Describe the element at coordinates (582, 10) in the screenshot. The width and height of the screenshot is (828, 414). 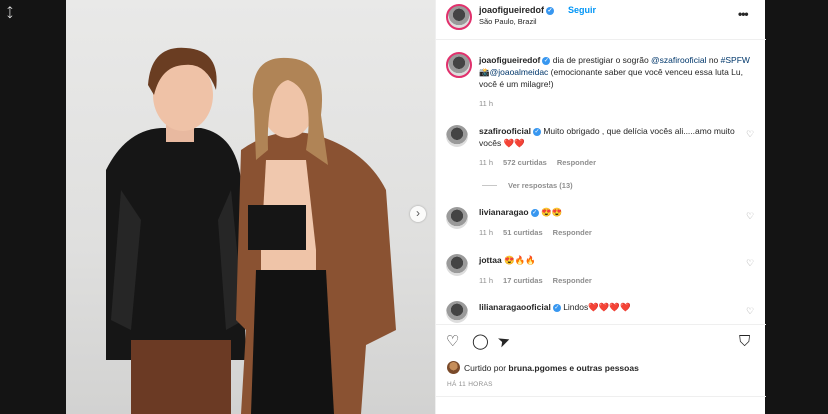
I see `follow-button: Seguir` at that location.